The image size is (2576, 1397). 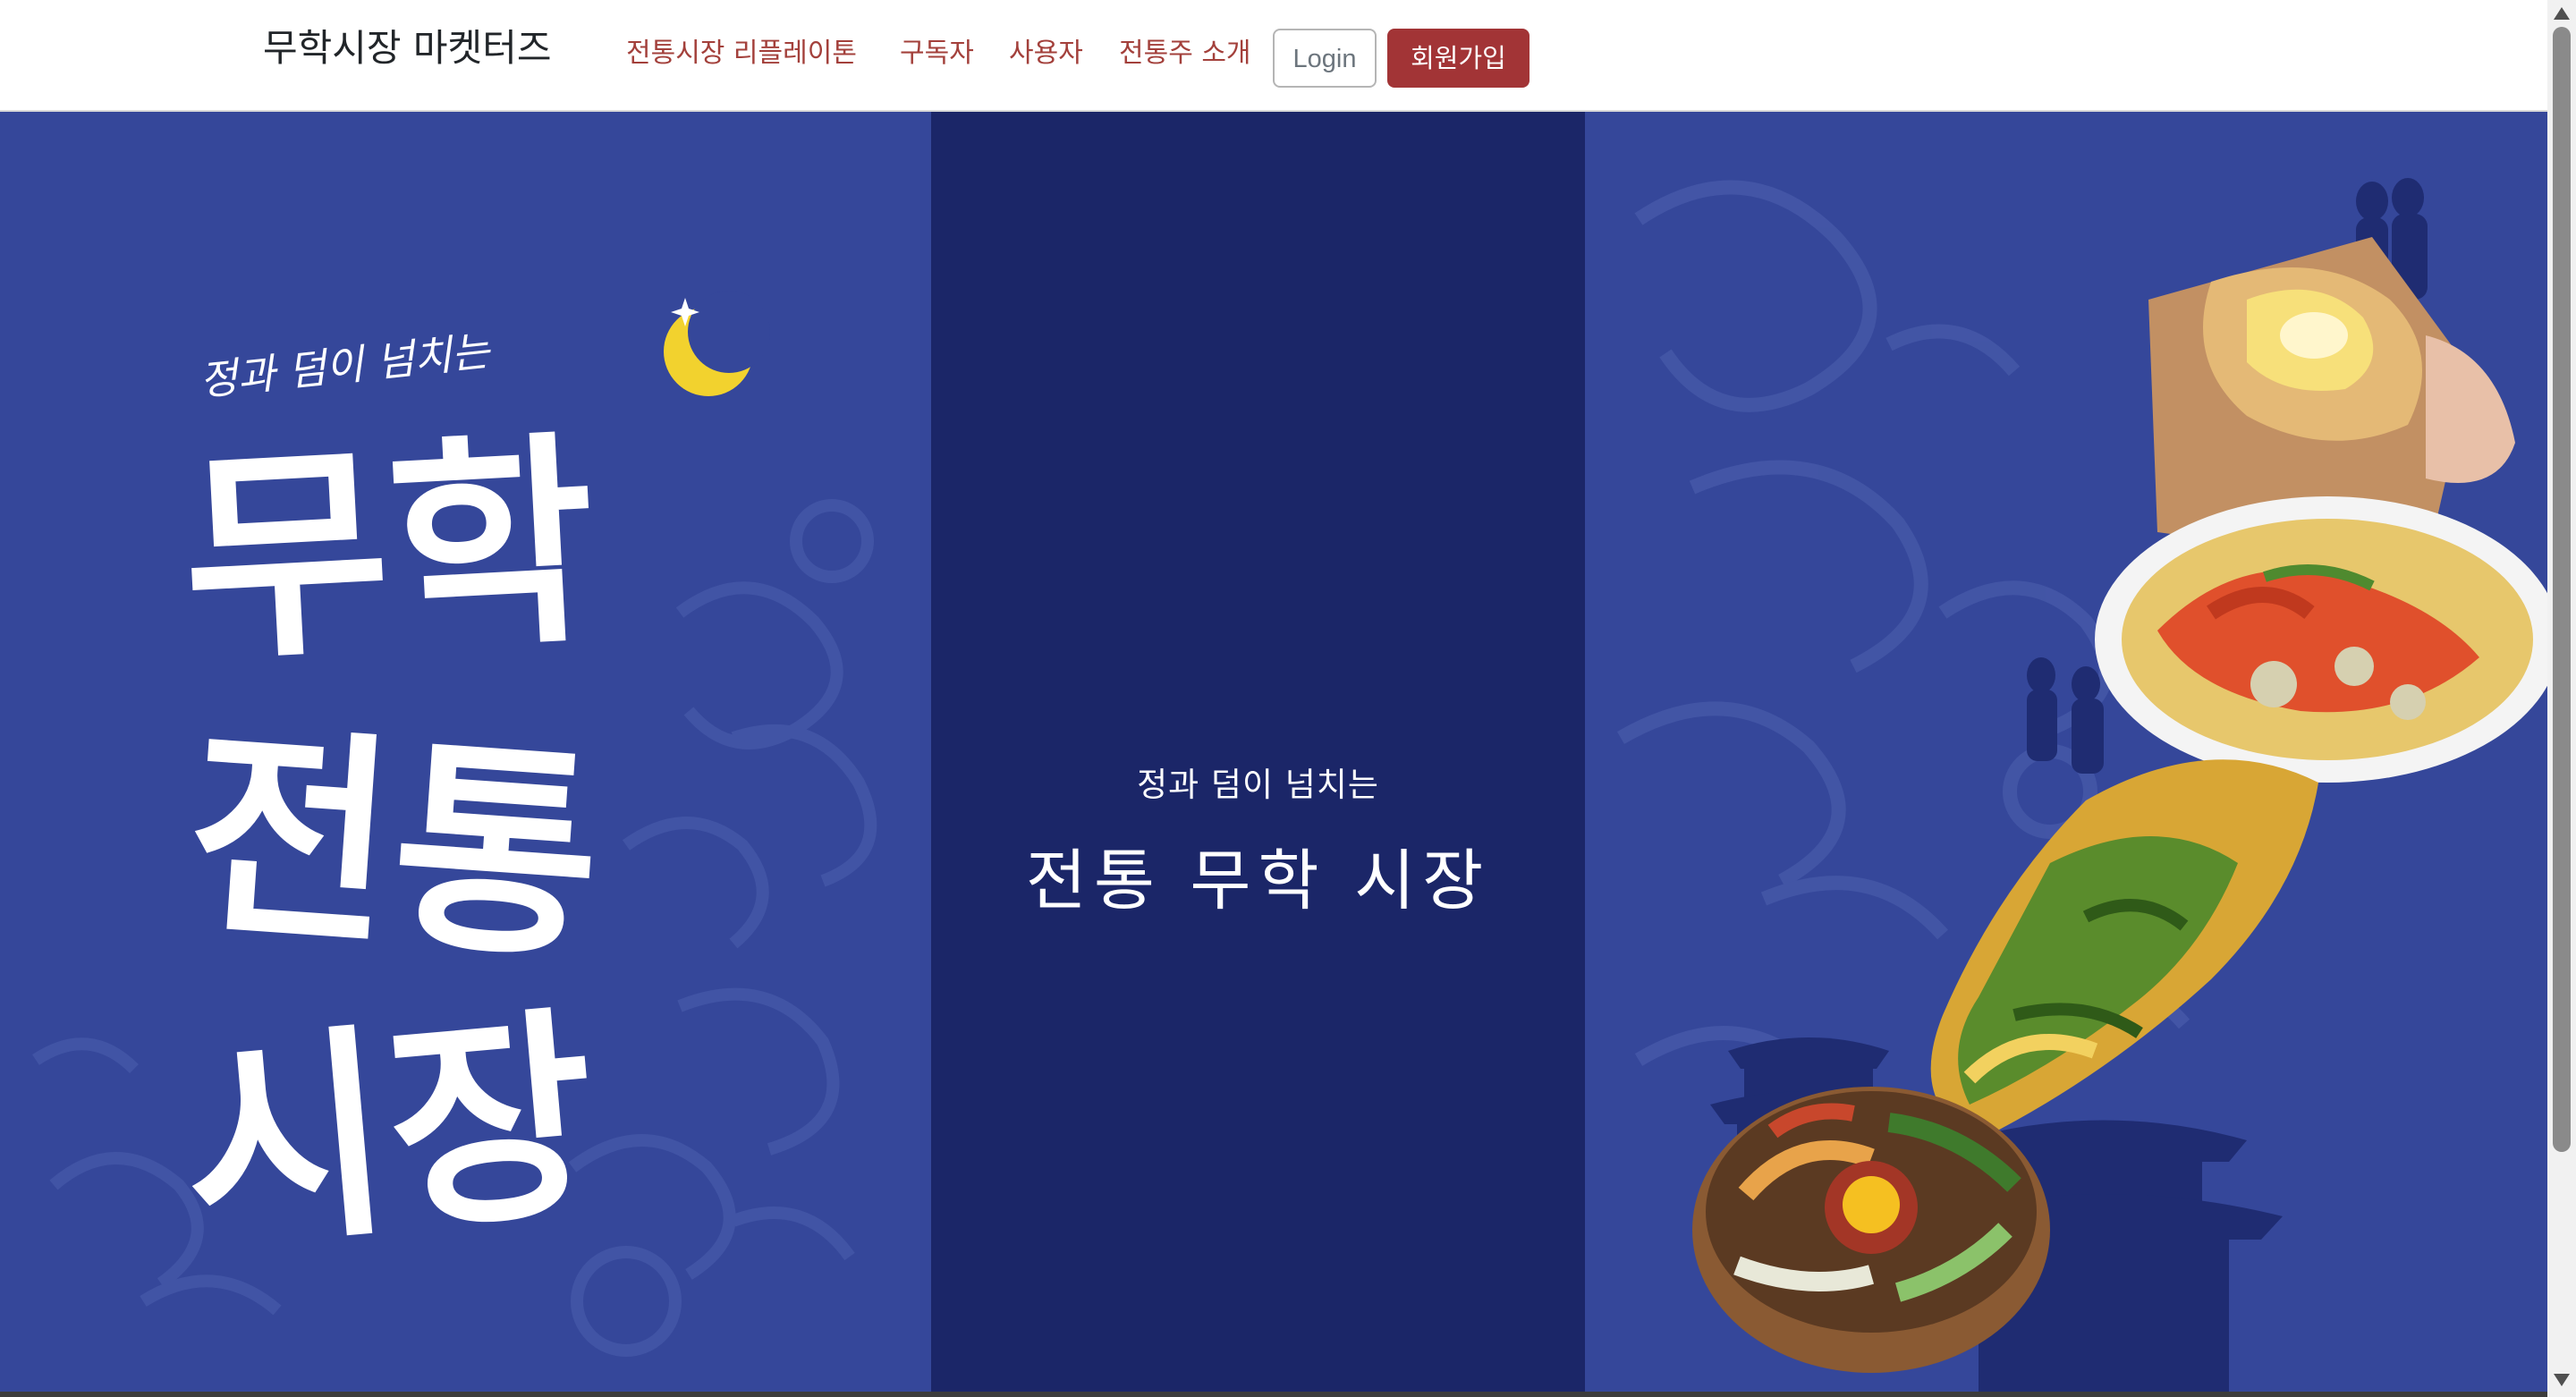 What do you see at coordinates (389, 550) in the screenshot?
I see `poster-calligraphy-line-1: 무학` at bounding box center [389, 550].